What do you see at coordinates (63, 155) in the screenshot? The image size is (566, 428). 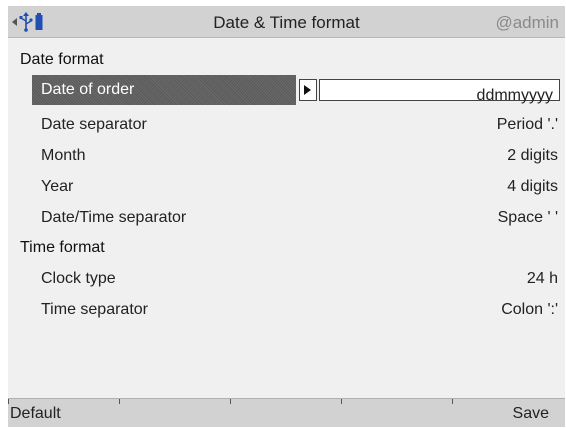 I see `setting-label: Month` at bounding box center [63, 155].